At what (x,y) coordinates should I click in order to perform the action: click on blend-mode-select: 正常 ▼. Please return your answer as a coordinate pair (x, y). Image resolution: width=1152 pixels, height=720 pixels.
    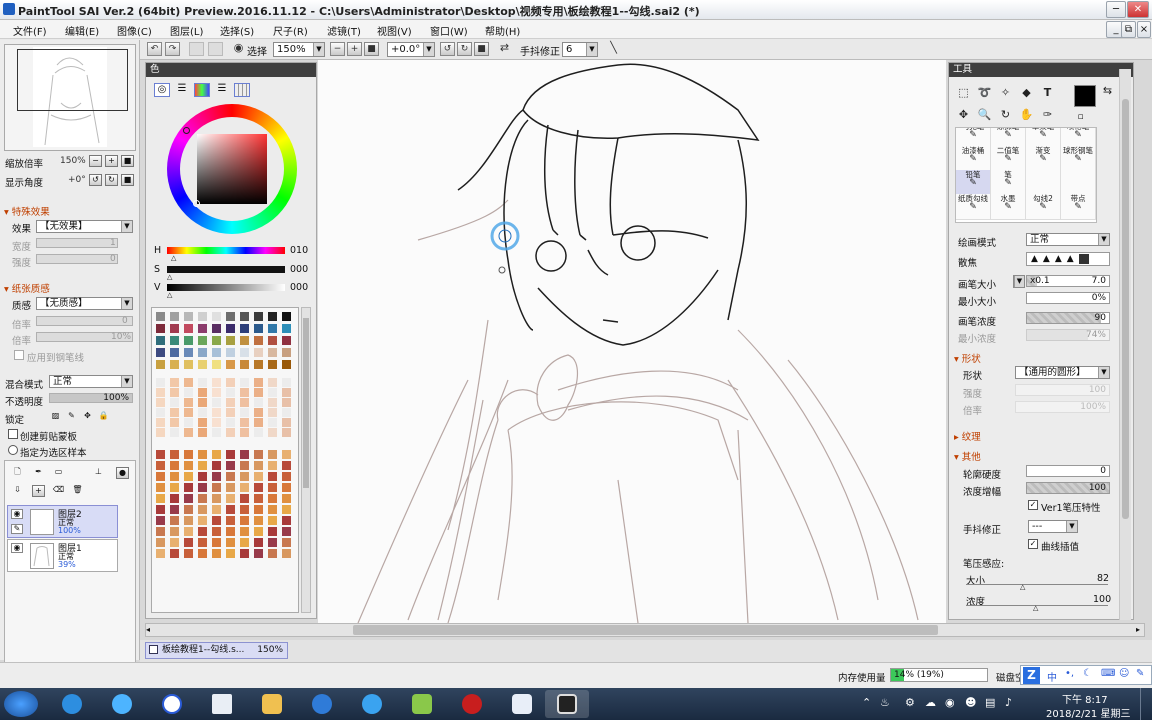
    Looking at the image, I should click on (91, 381).